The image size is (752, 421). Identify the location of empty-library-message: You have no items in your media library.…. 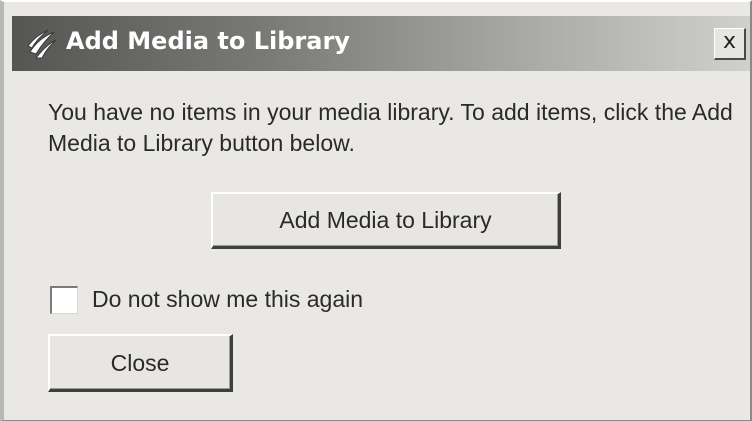
(390, 127).